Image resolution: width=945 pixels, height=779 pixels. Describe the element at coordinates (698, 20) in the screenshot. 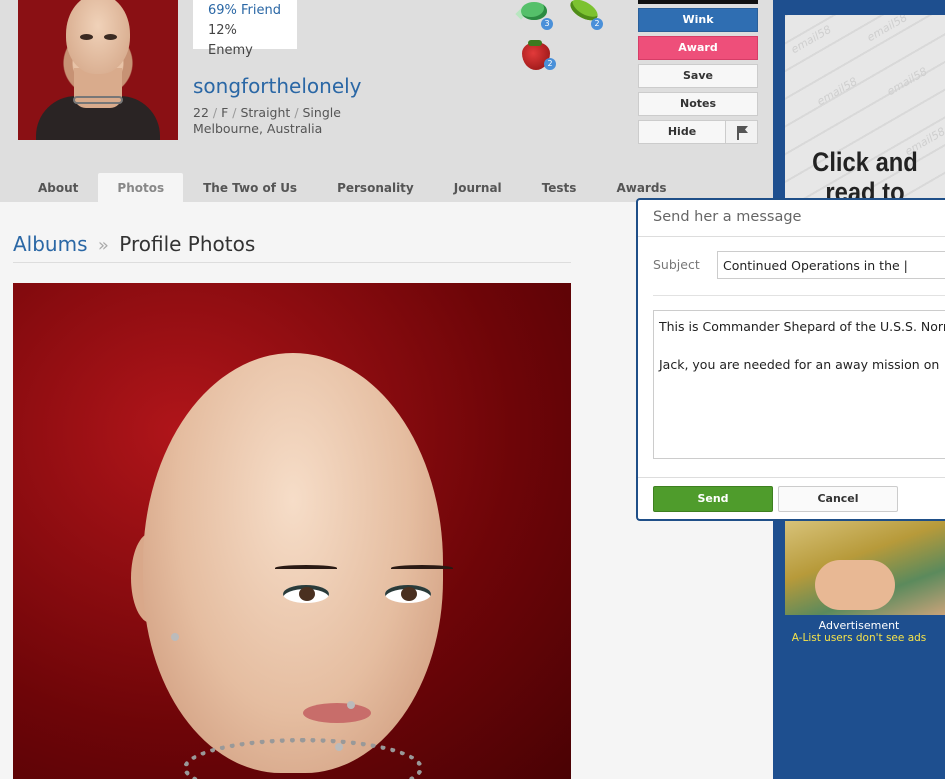

I see `wink-button: Wink` at that location.